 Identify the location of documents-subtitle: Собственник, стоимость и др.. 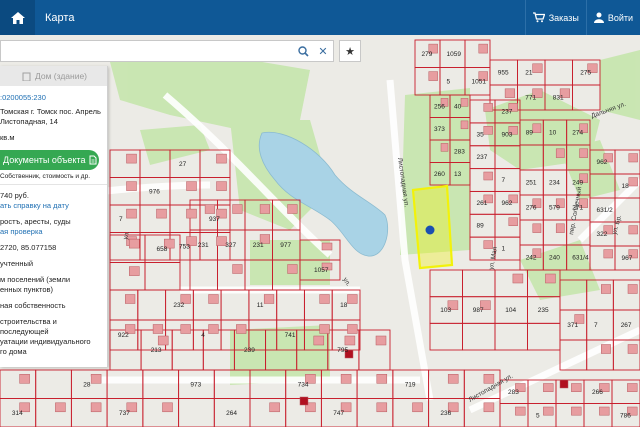
(45, 176).